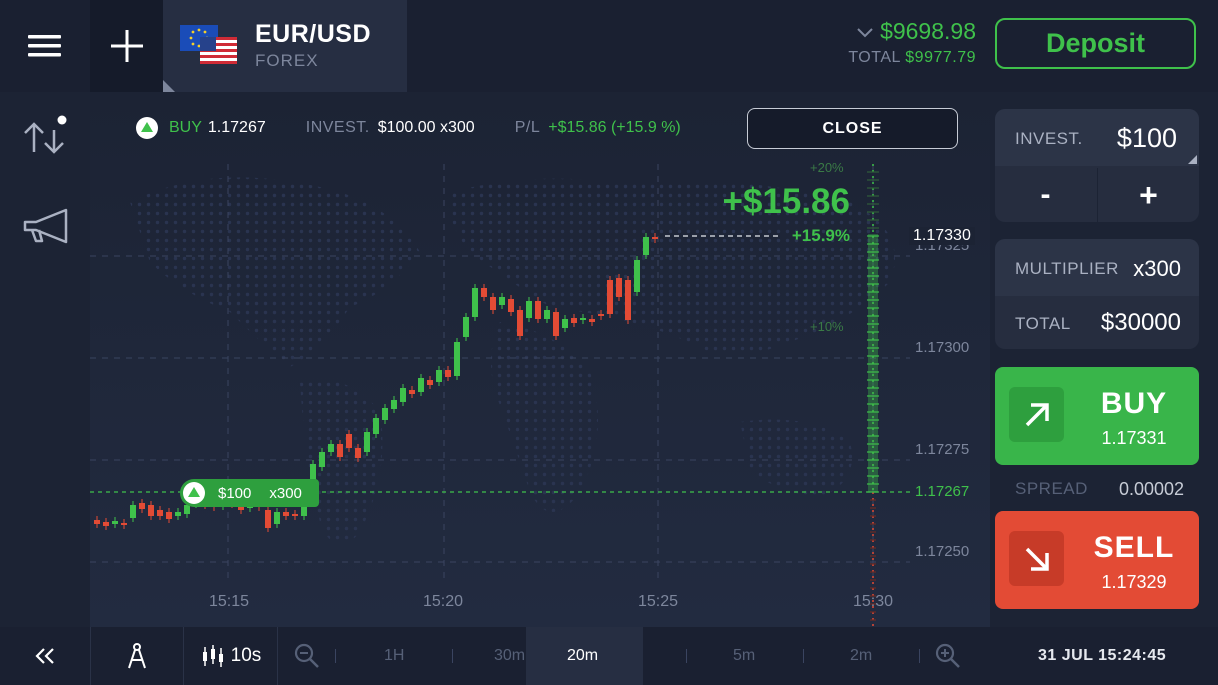 The image size is (1218, 685). What do you see at coordinates (948, 658) in the screenshot?
I see `zoom-in-button` at bounding box center [948, 658].